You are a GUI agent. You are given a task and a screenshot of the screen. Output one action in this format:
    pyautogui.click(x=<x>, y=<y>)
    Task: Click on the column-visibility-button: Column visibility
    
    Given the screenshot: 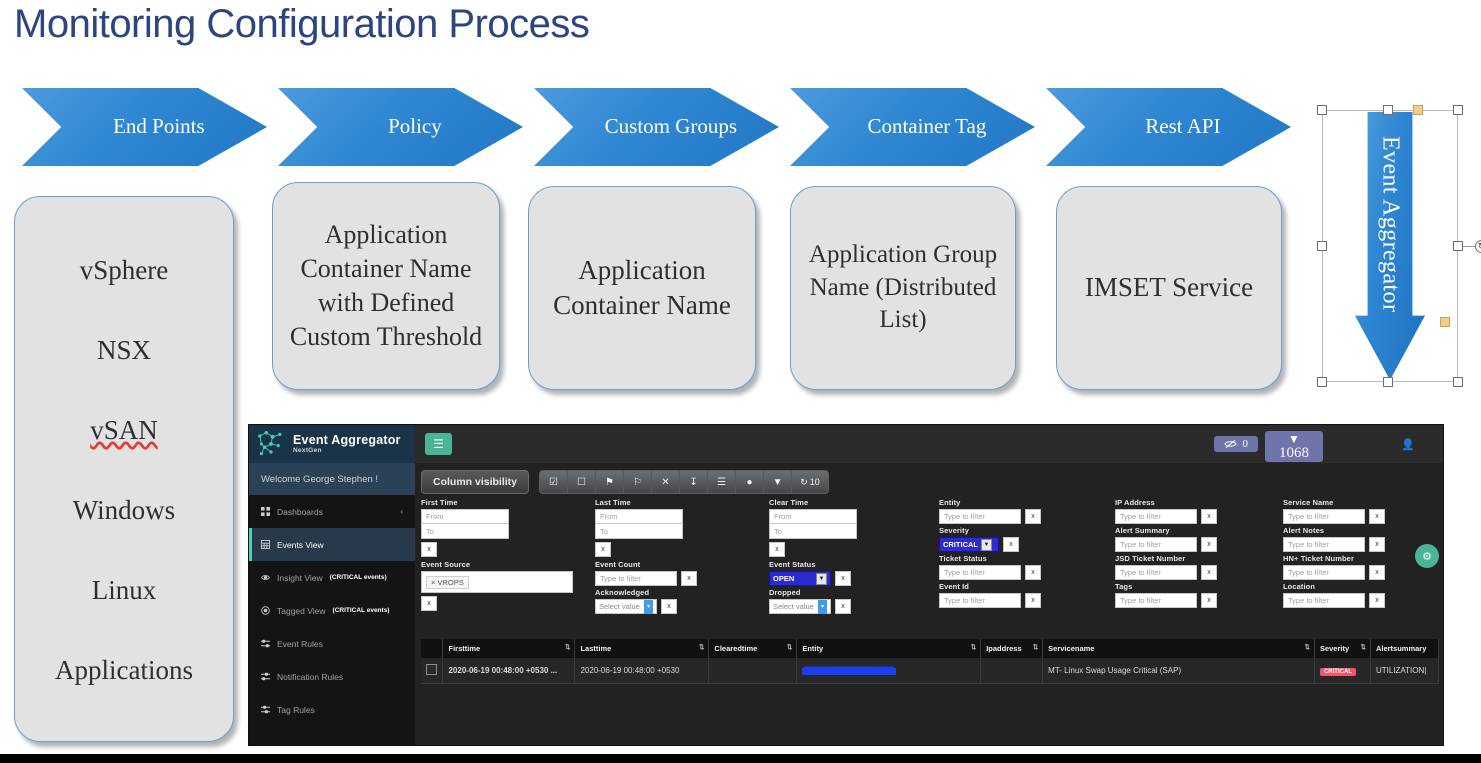 What is the action you would take?
    pyautogui.click(x=475, y=482)
    